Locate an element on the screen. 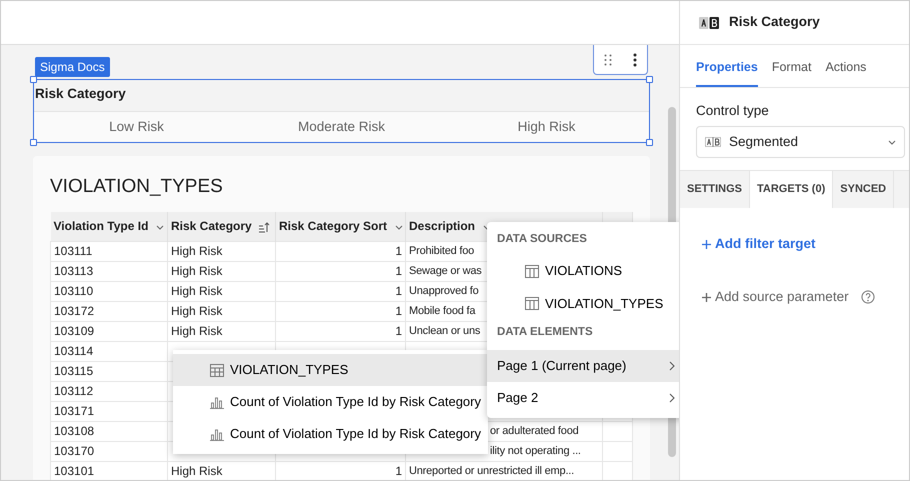 The height and width of the screenshot is (481, 910). table-cell: 103101 is located at coordinates (109, 470).